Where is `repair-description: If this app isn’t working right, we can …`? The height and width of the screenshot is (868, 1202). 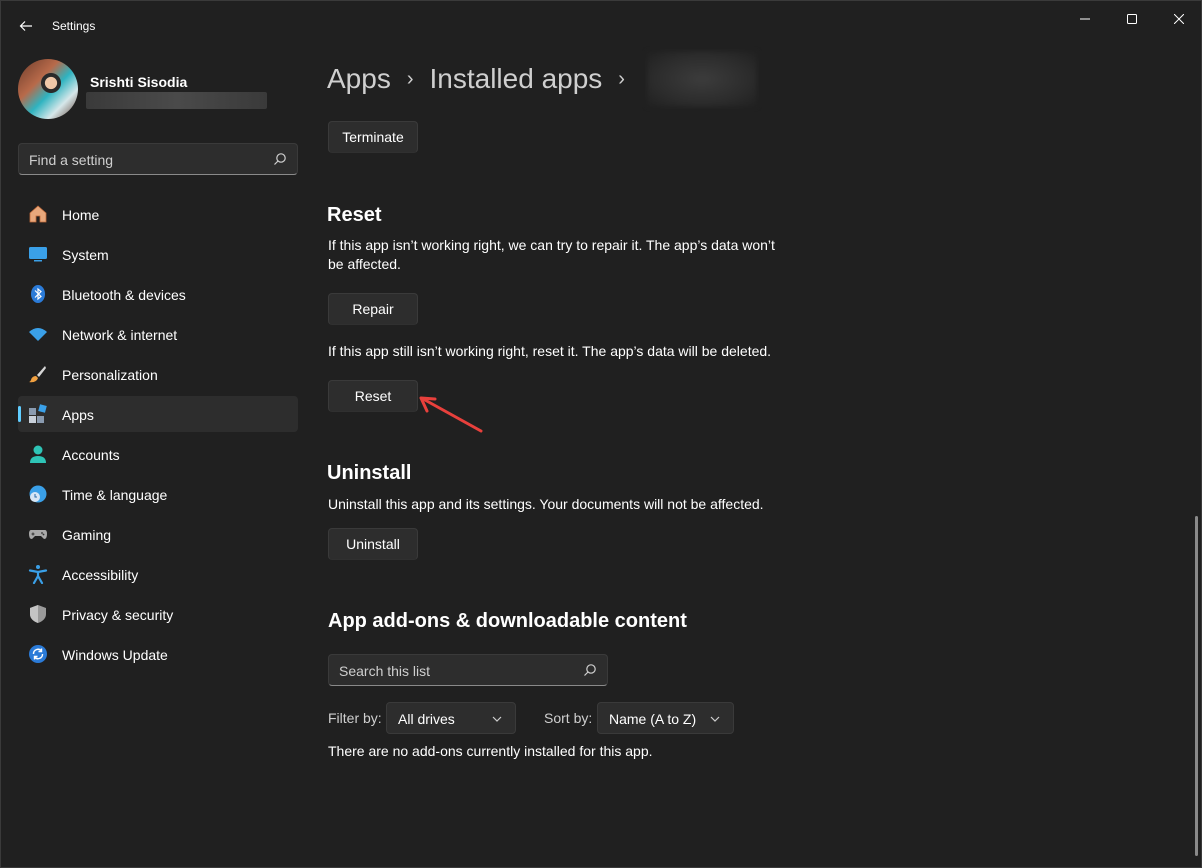 repair-description: If this app isn’t working right, we can … is located at coordinates (551, 254).